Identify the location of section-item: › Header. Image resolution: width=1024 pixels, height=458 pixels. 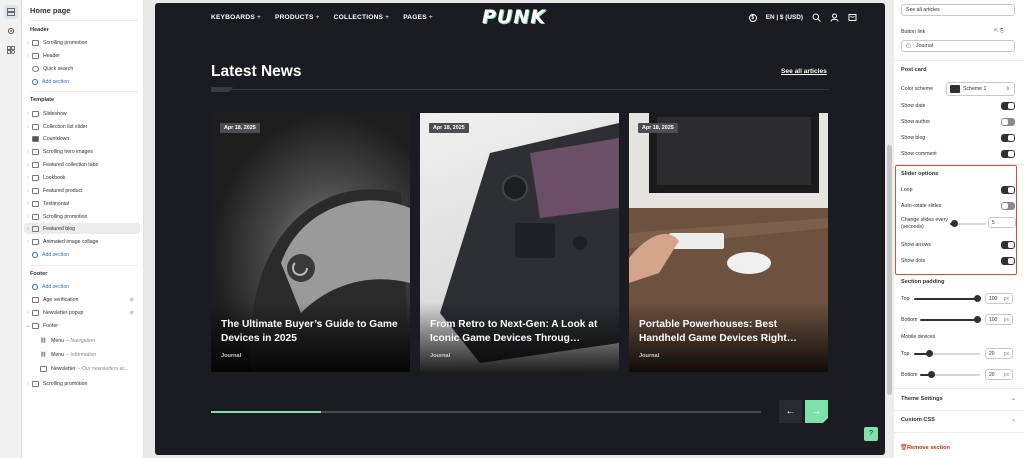
(82, 55).